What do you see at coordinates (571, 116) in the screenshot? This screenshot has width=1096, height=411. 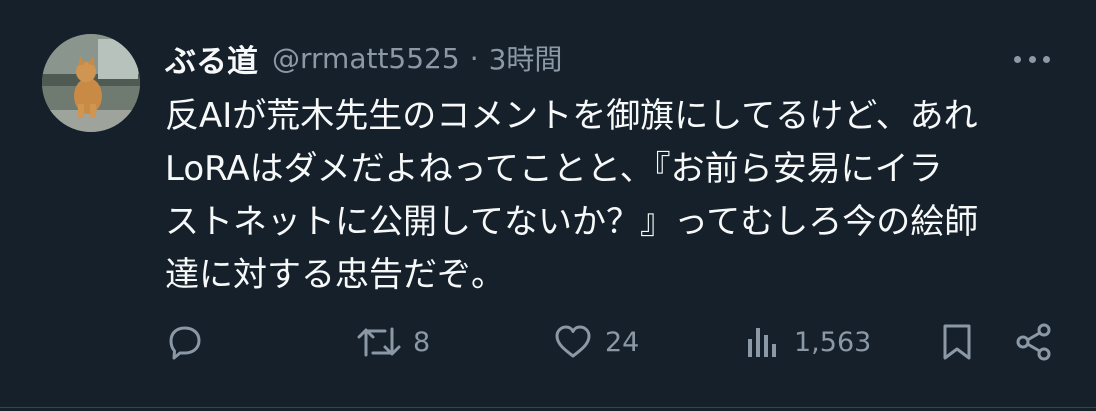 I see `tweet-text-line: 反AIが荒木先生のコメントを御旗にしてるけど、あれ` at bounding box center [571, 116].